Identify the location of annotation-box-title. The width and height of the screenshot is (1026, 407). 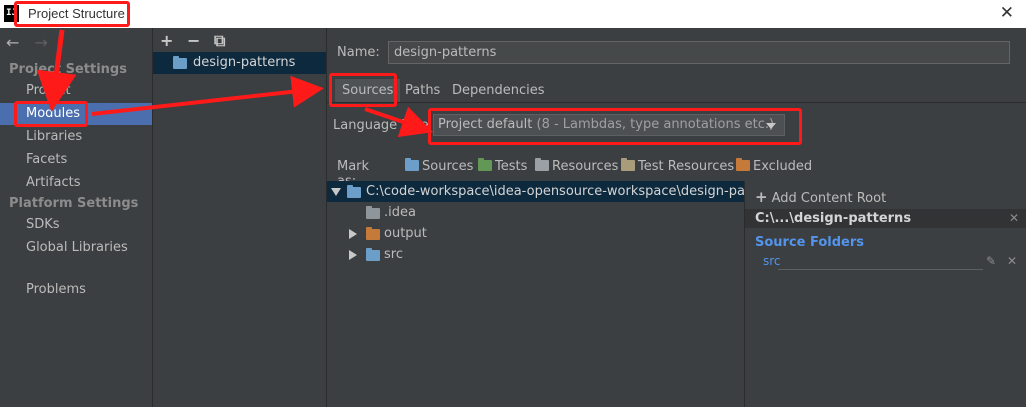
(72, 14).